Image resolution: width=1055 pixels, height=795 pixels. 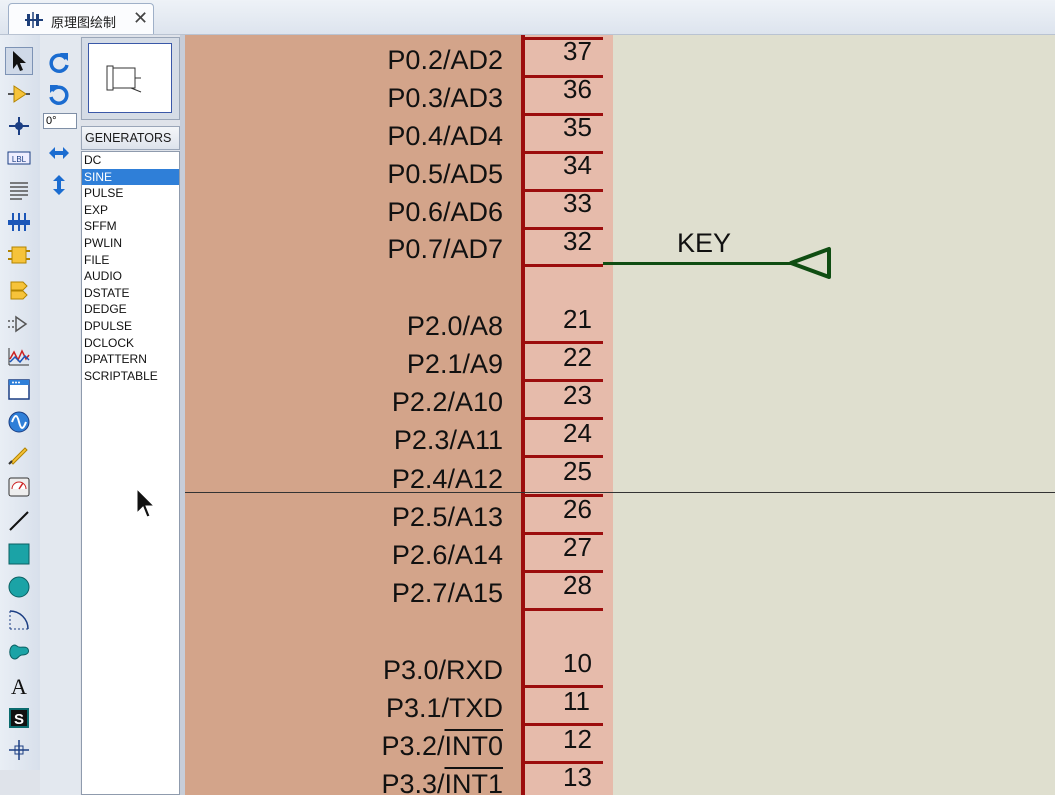 What do you see at coordinates (577, 357) in the screenshot?
I see `pin-number: 22` at bounding box center [577, 357].